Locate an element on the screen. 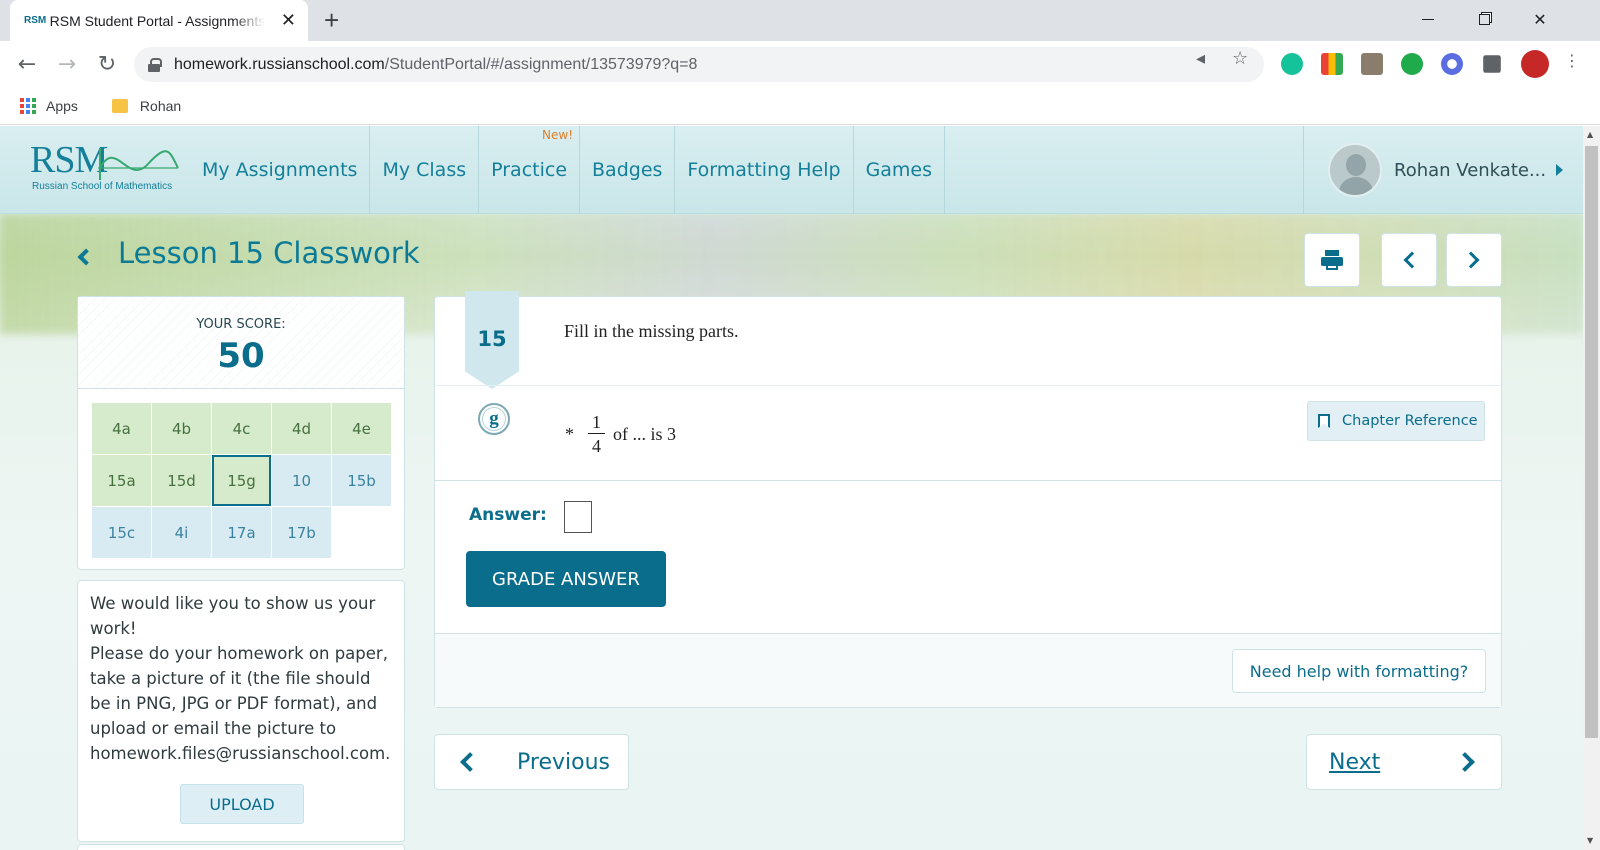 The height and width of the screenshot is (850, 1600). scroll-down-icon: ▼ is located at coordinates (1590, 840).